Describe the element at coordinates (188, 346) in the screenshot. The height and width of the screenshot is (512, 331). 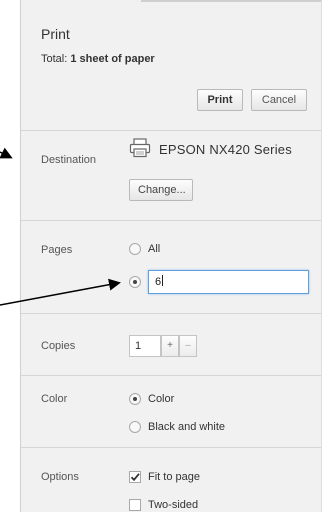
I see `copies-decrement-button: –` at that location.